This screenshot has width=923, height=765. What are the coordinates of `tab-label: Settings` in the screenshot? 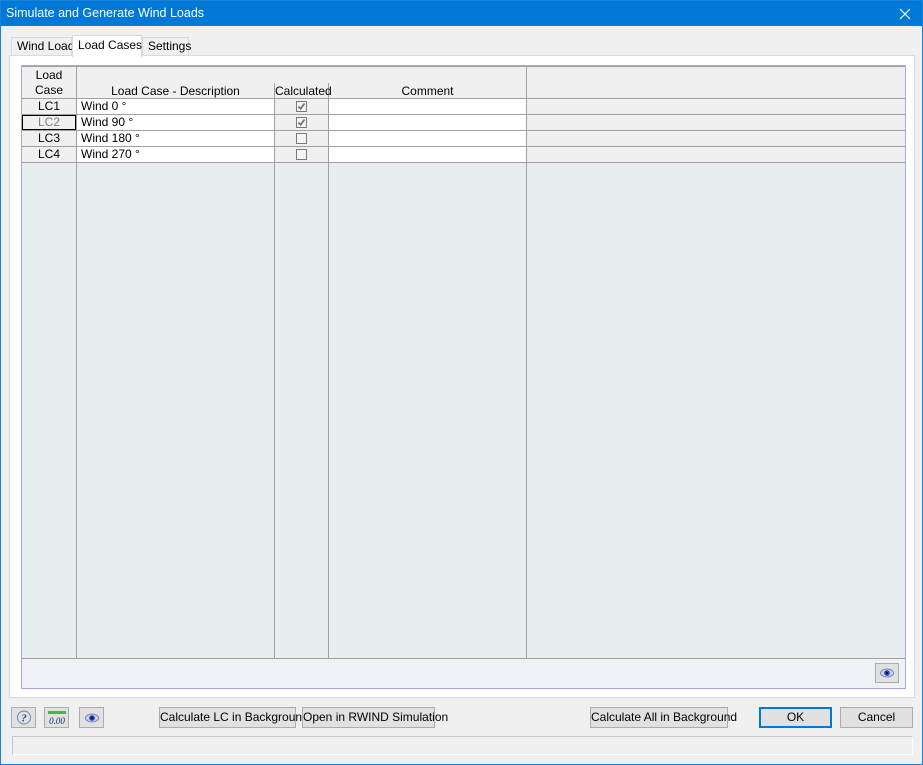 It's located at (170, 46).